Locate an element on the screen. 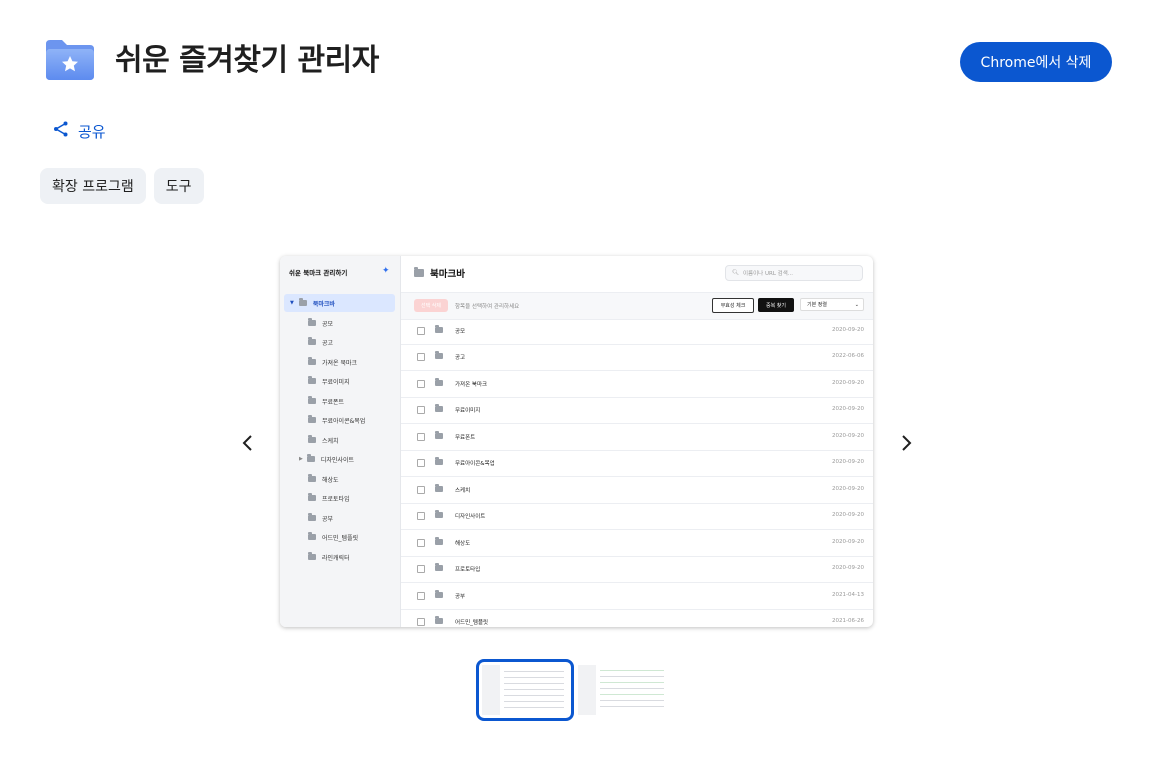 Image resolution: width=1154 pixels, height=774 pixels. screenshot-thumbnails is located at coordinates (573, 690).